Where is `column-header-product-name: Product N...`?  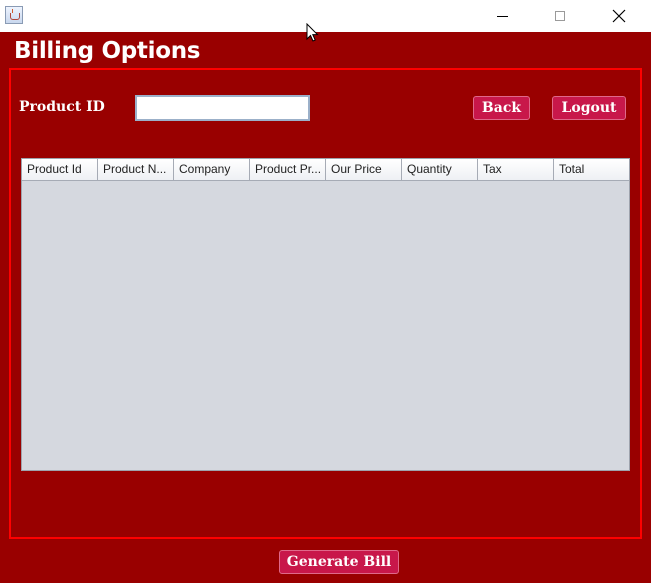 column-header-product-name: Product N... is located at coordinates (136, 169).